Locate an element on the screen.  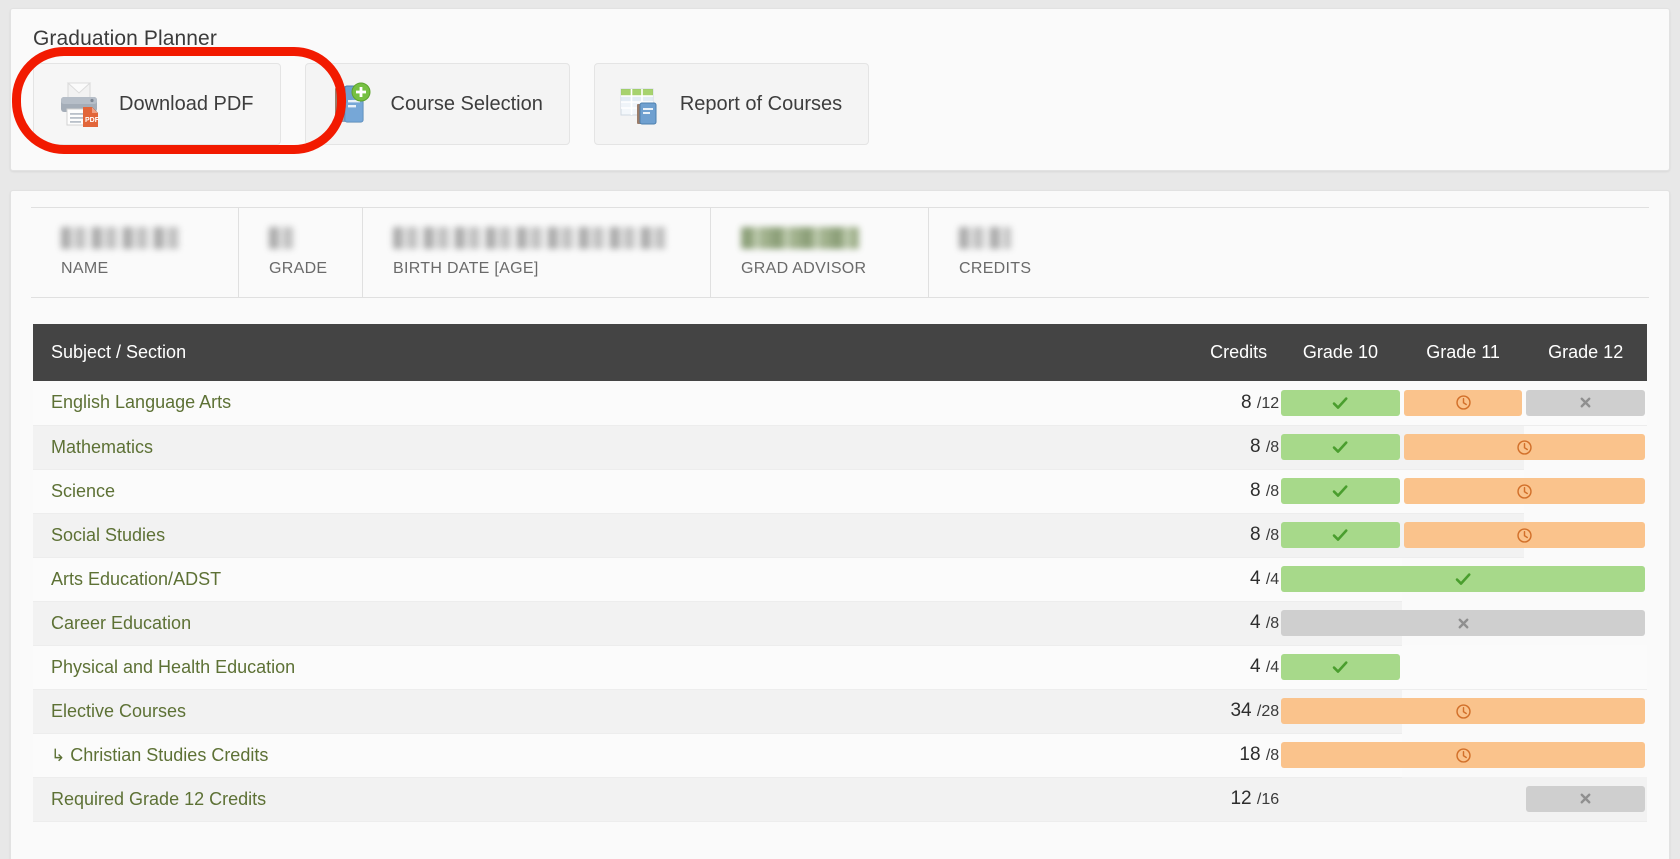
subject-label: Mathematics is located at coordinates (93, 447).